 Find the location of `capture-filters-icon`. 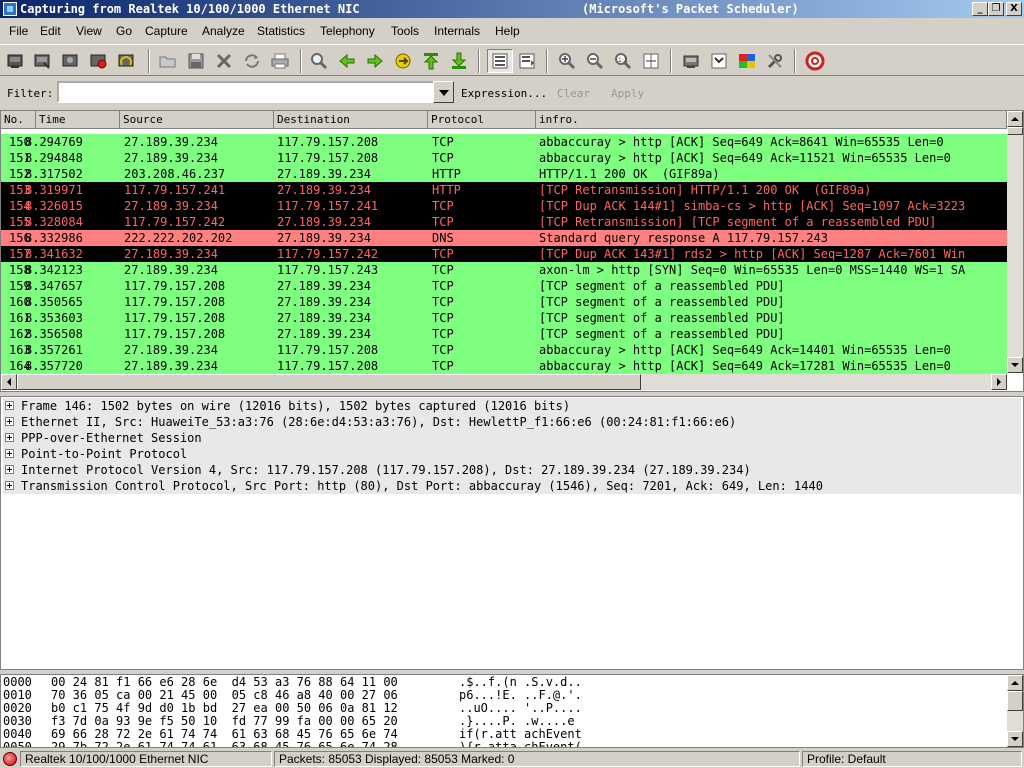

capture-filters-icon is located at coordinates (691, 61).